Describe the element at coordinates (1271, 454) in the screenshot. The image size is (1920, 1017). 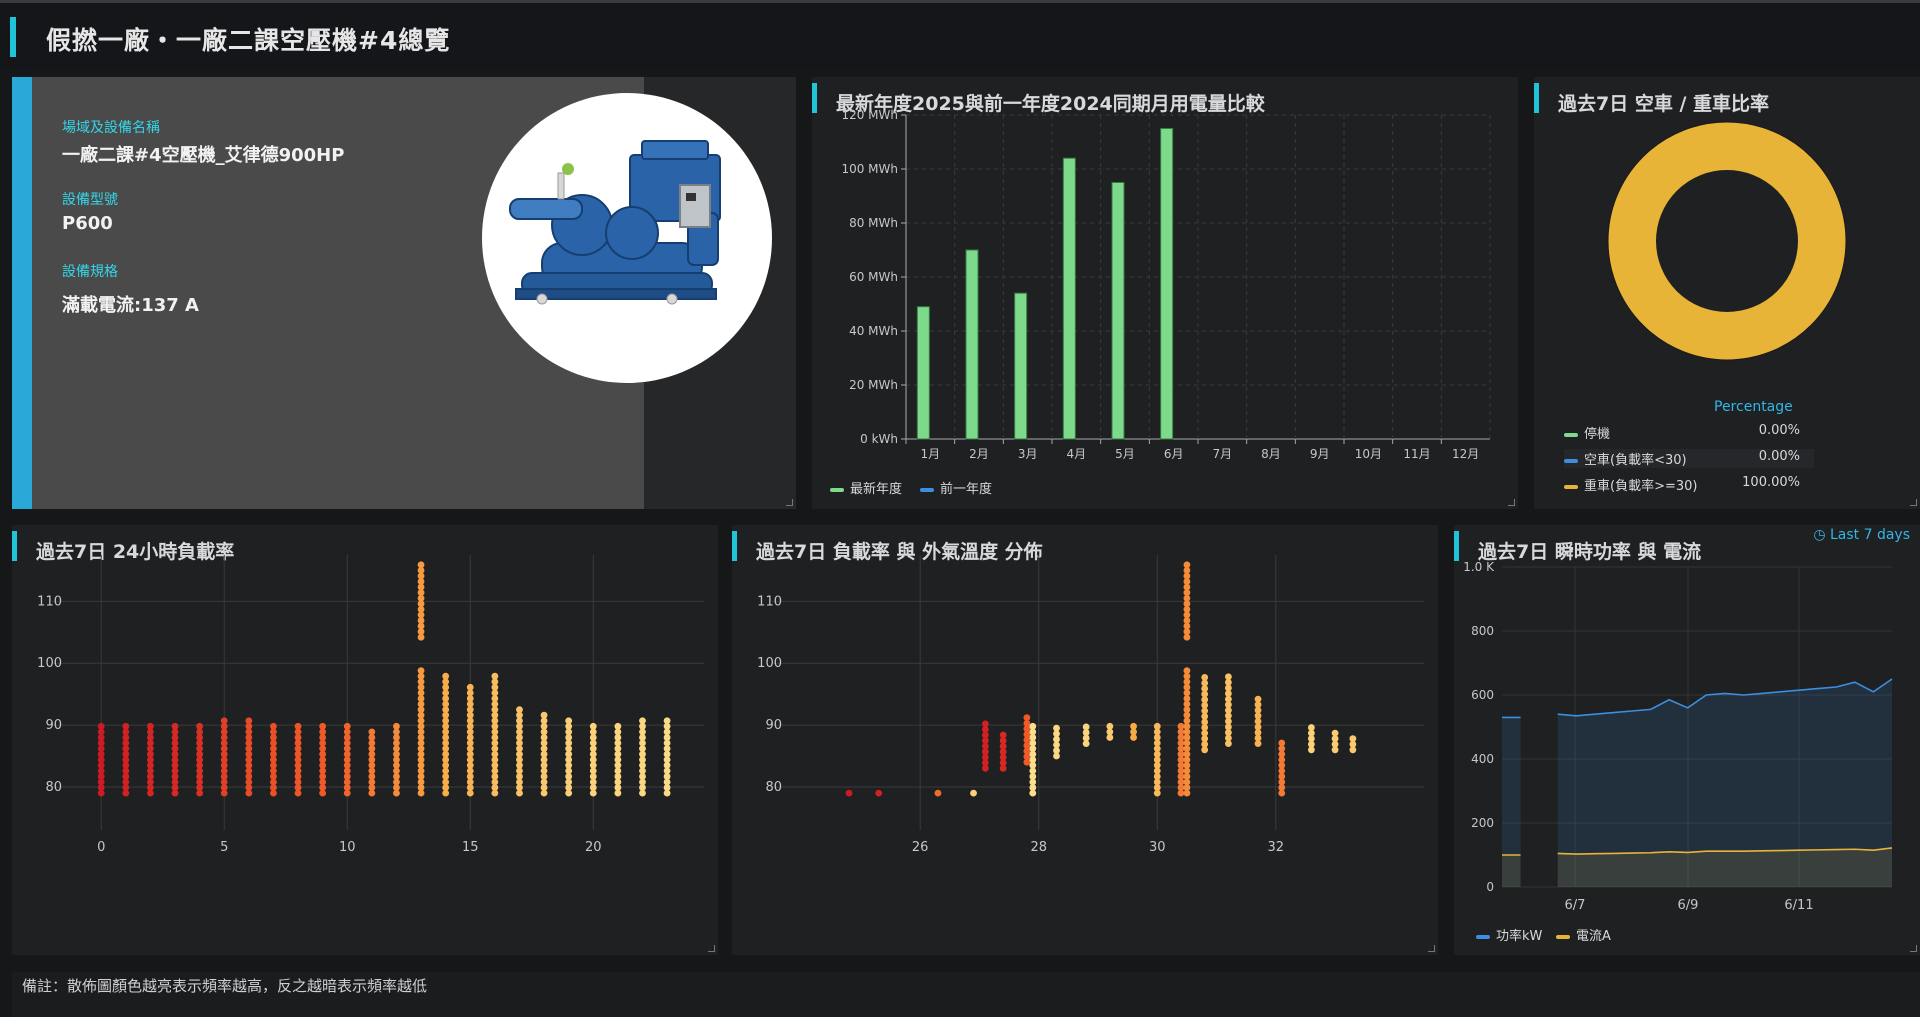
I see `x-tick-label: 8月` at that location.